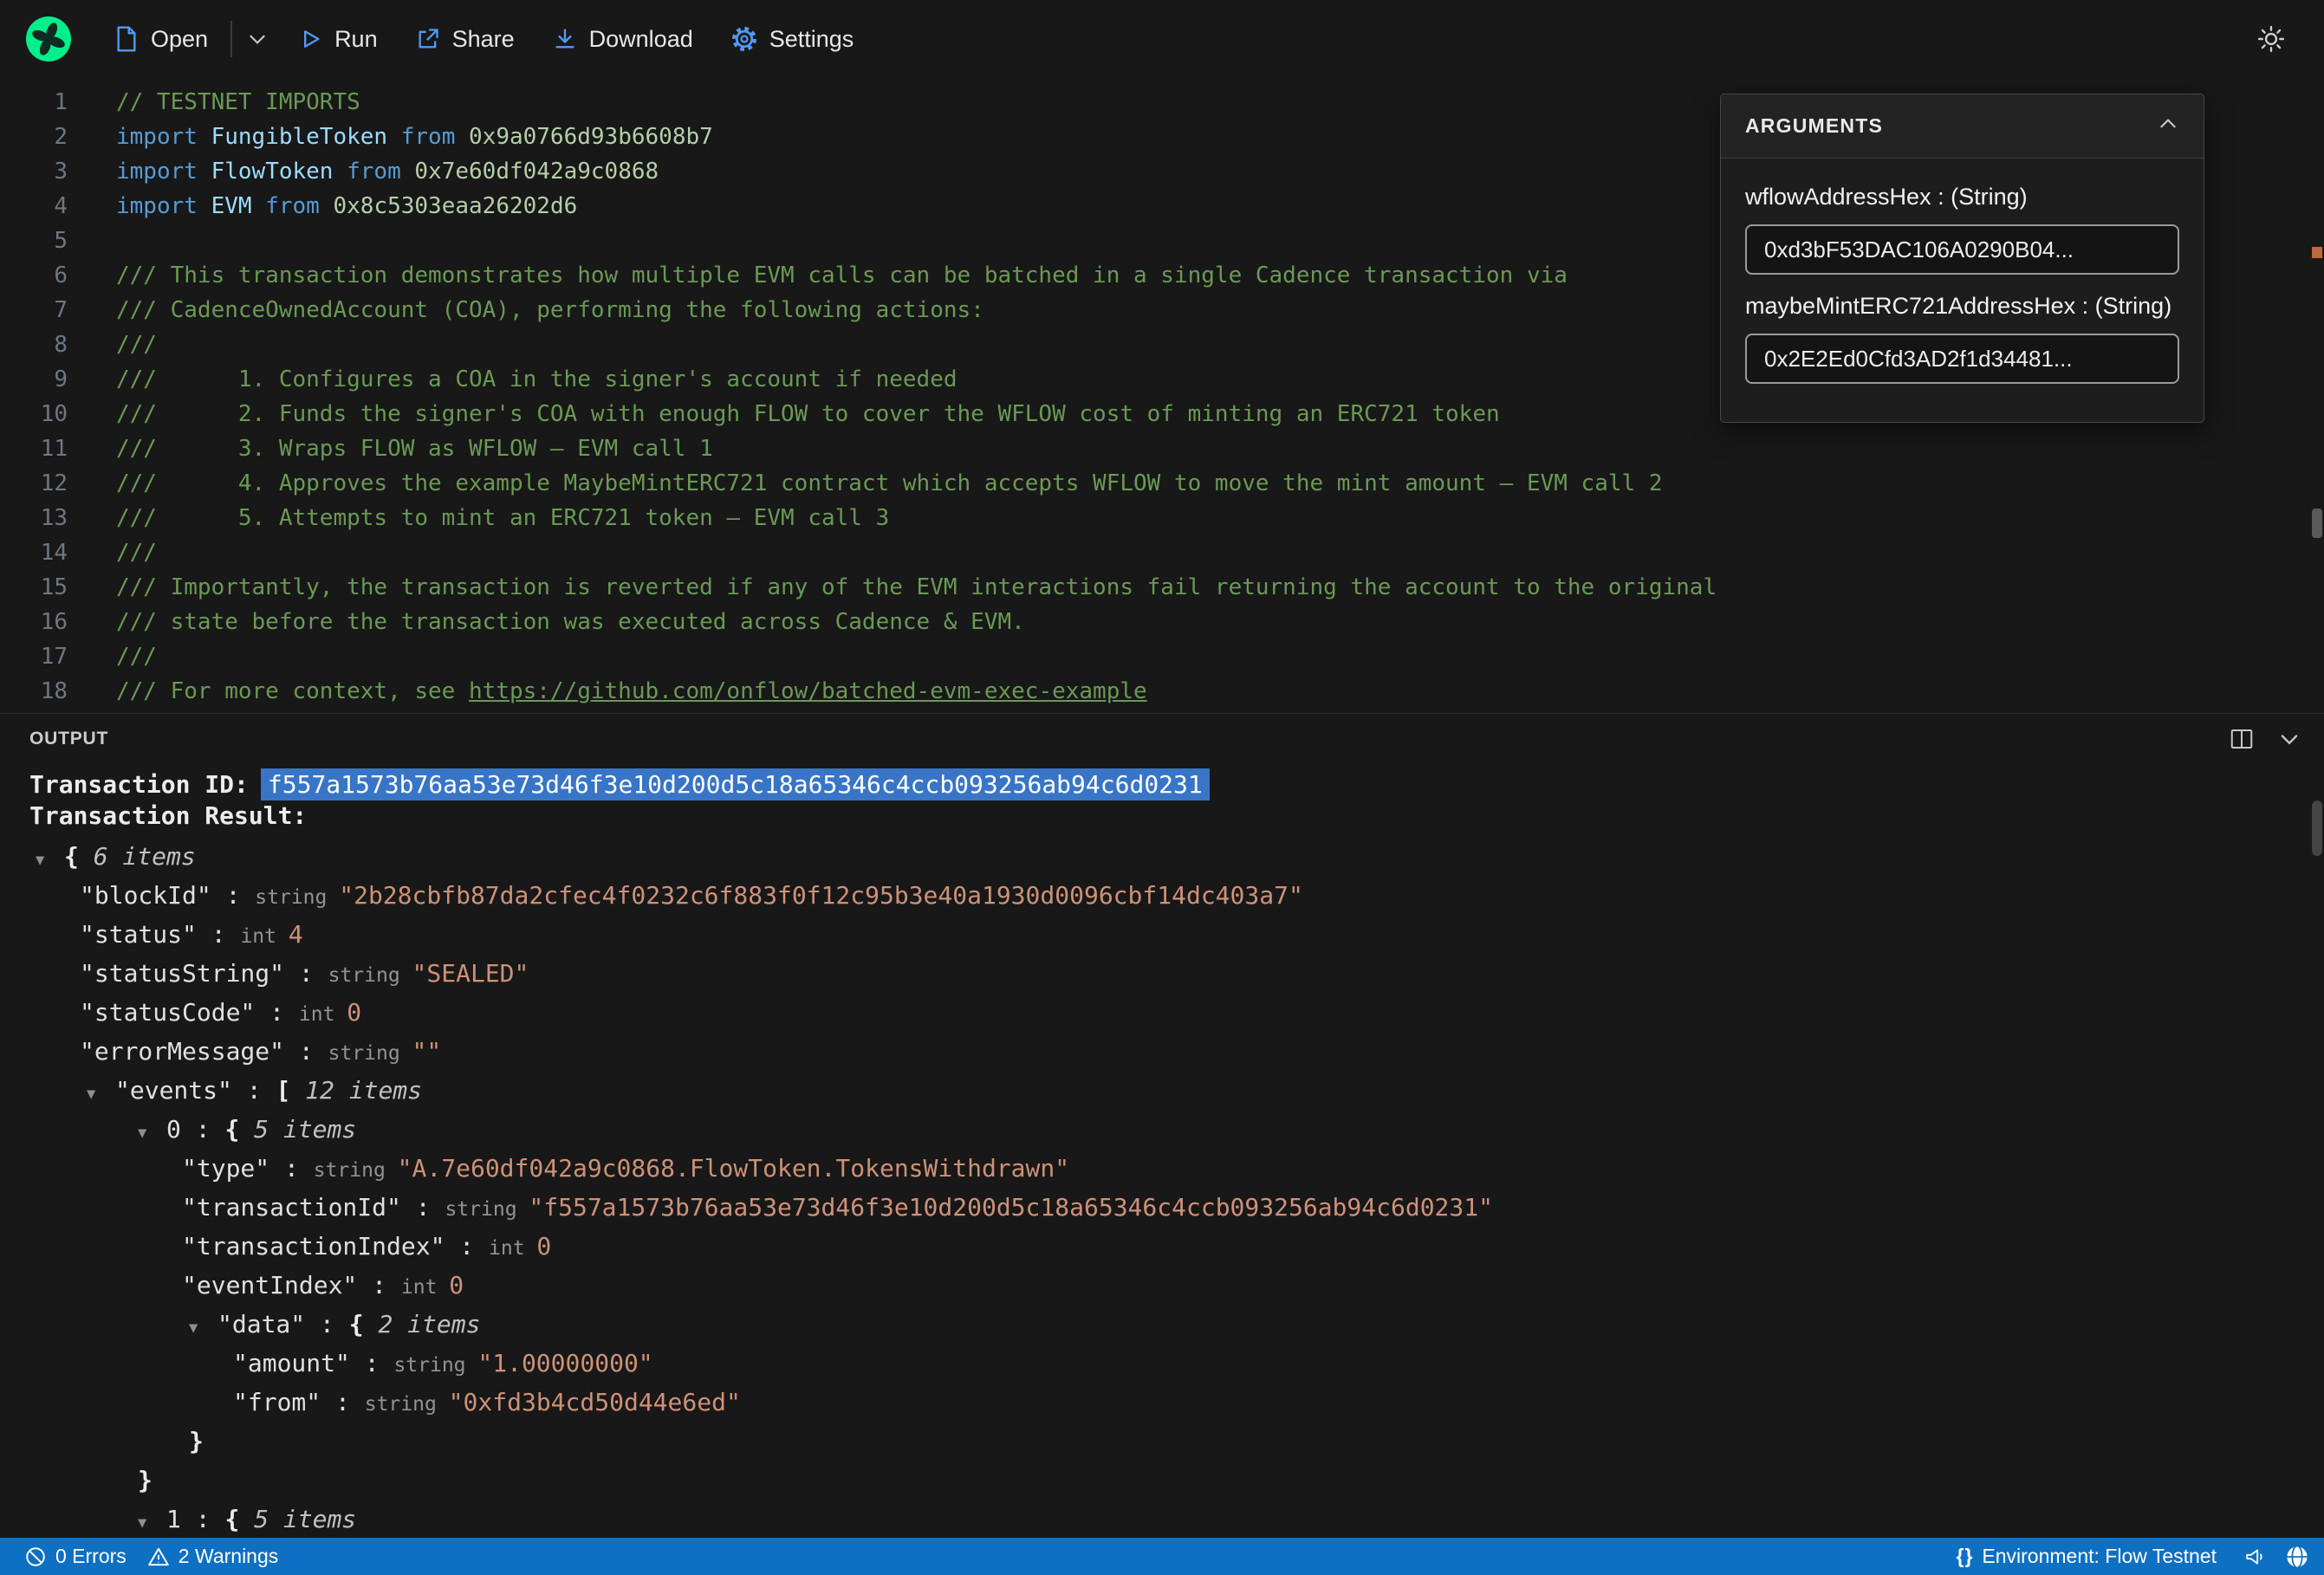 This screenshot has height=1575, width=2324. What do you see at coordinates (2317, 396) in the screenshot?
I see `editor-scrollbar` at bounding box center [2317, 396].